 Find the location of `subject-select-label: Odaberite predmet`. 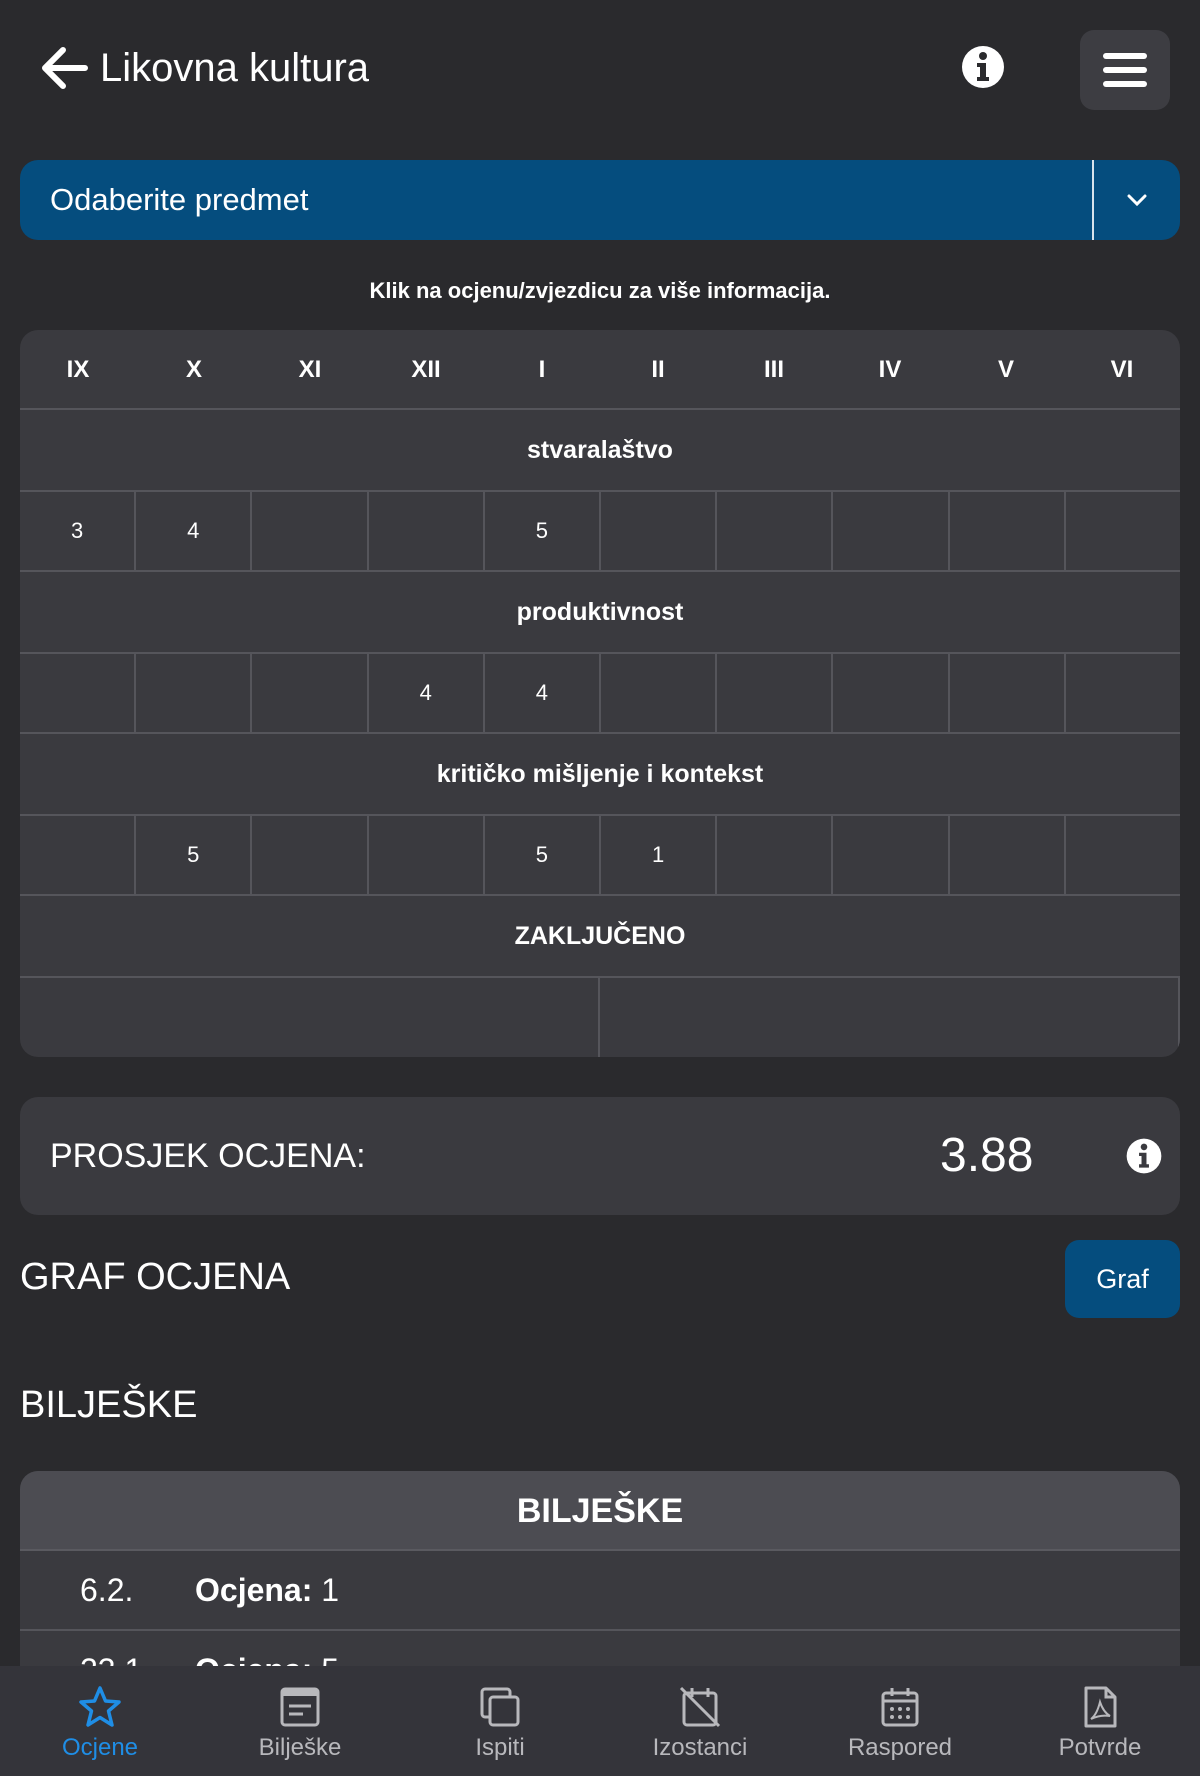

subject-select-label: Odaberite predmet is located at coordinates (179, 199).